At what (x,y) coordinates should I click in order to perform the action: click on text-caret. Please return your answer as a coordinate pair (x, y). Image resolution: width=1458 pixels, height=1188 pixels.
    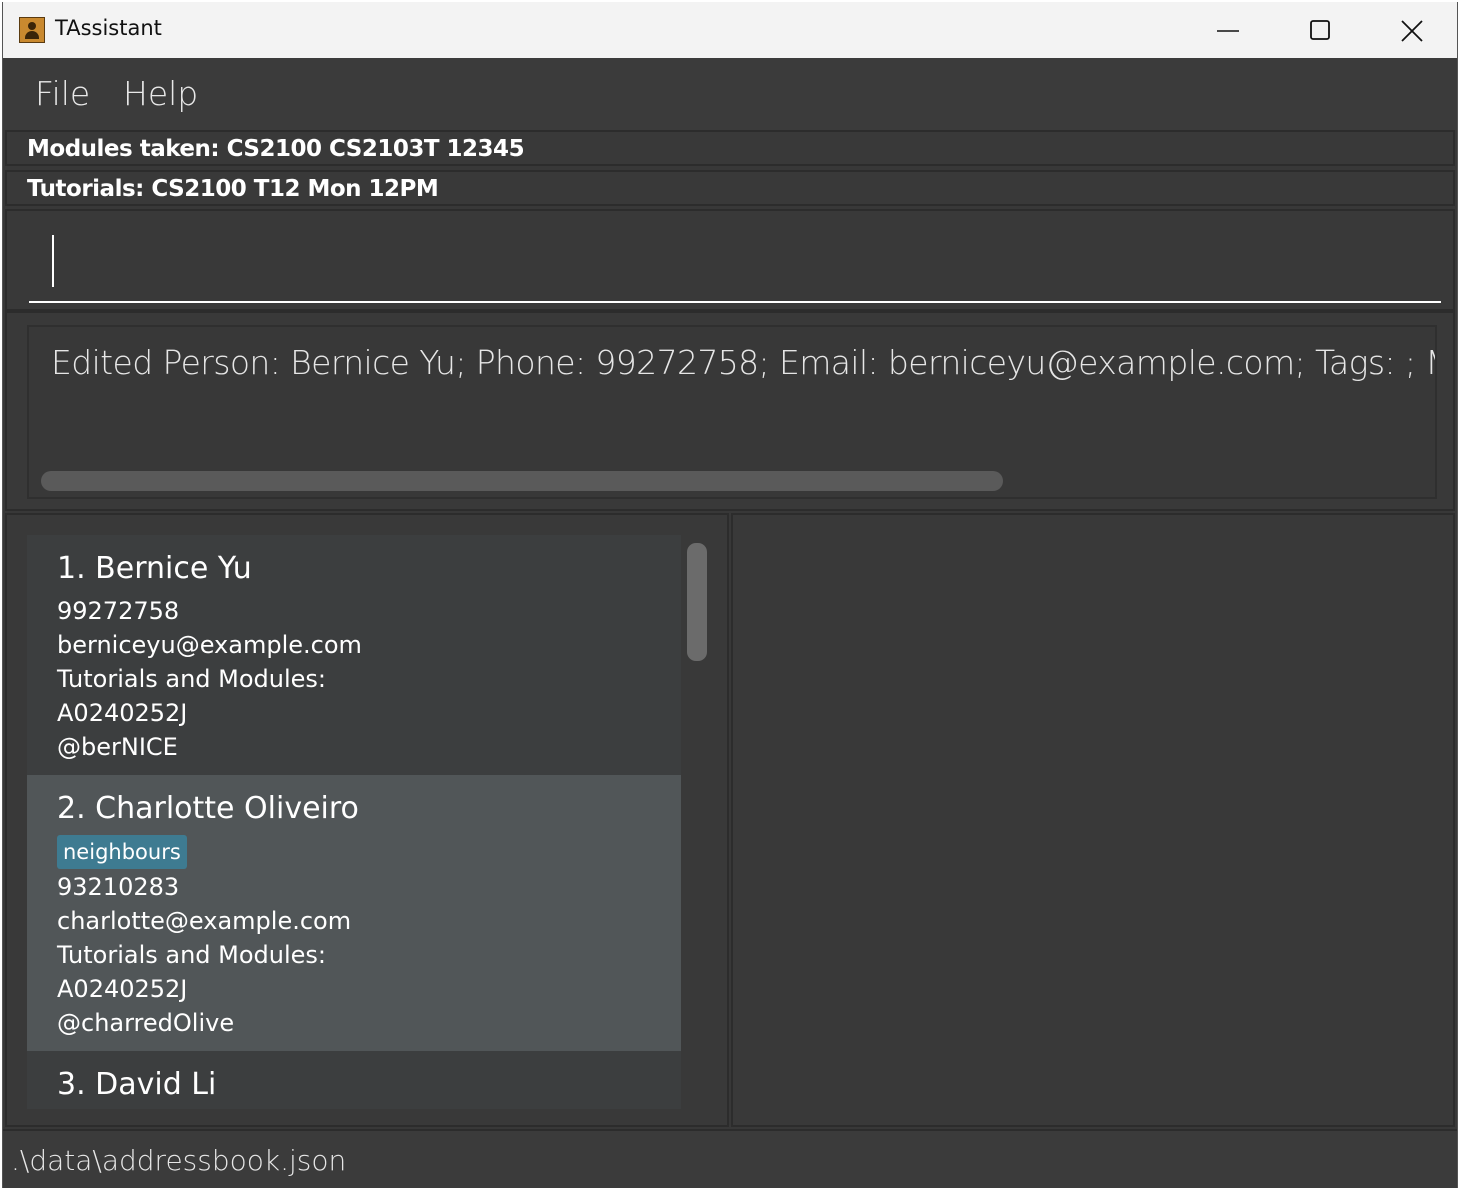
    Looking at the image, I should click on (53, 261).